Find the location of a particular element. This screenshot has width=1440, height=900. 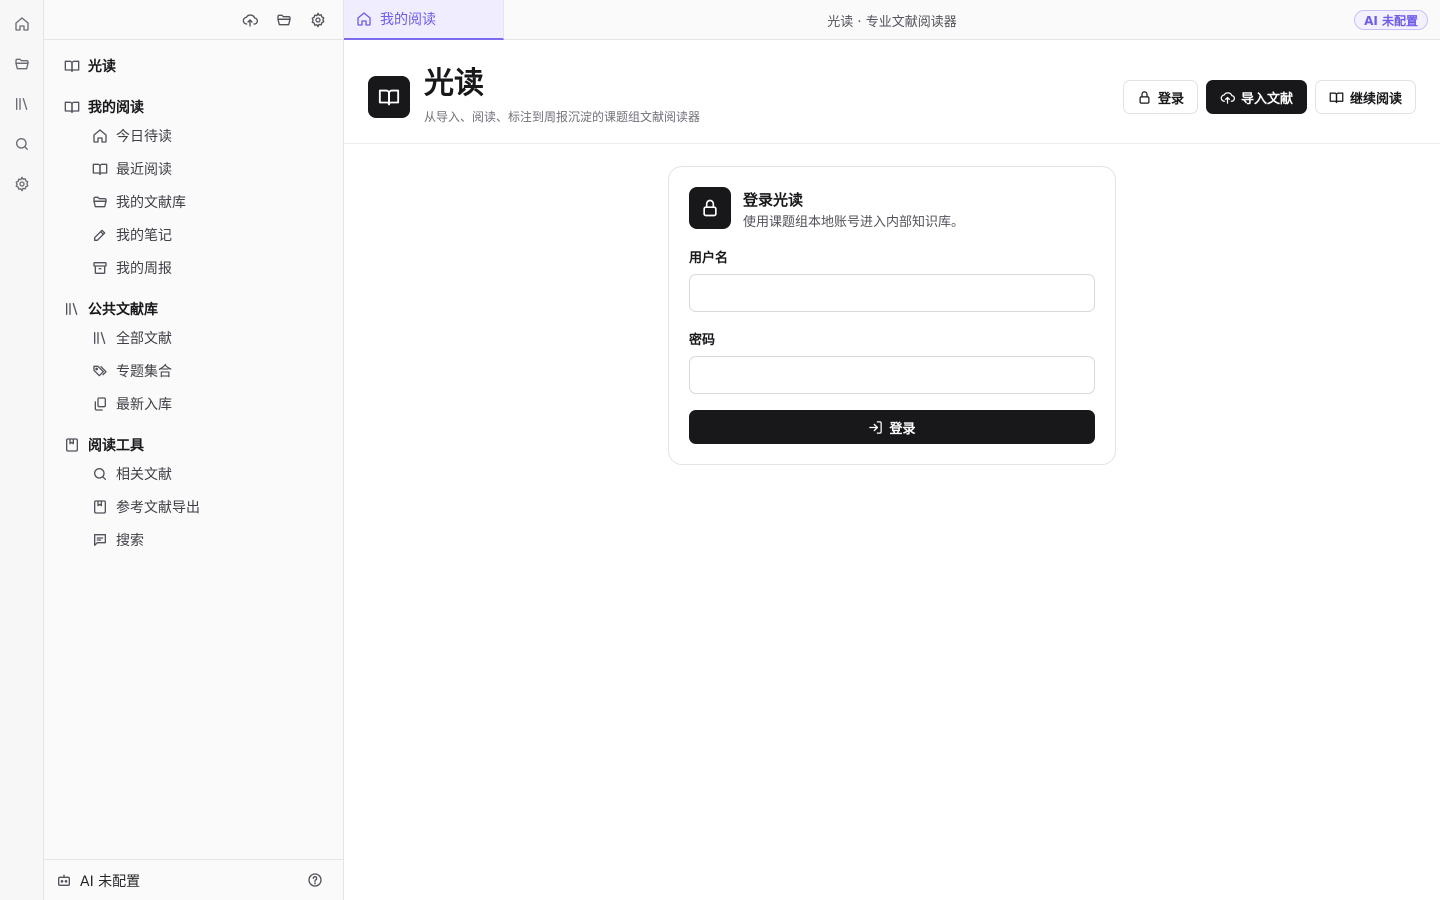

sidebar-item-weekly: 我的周报 is located at coordinates (132, 268).